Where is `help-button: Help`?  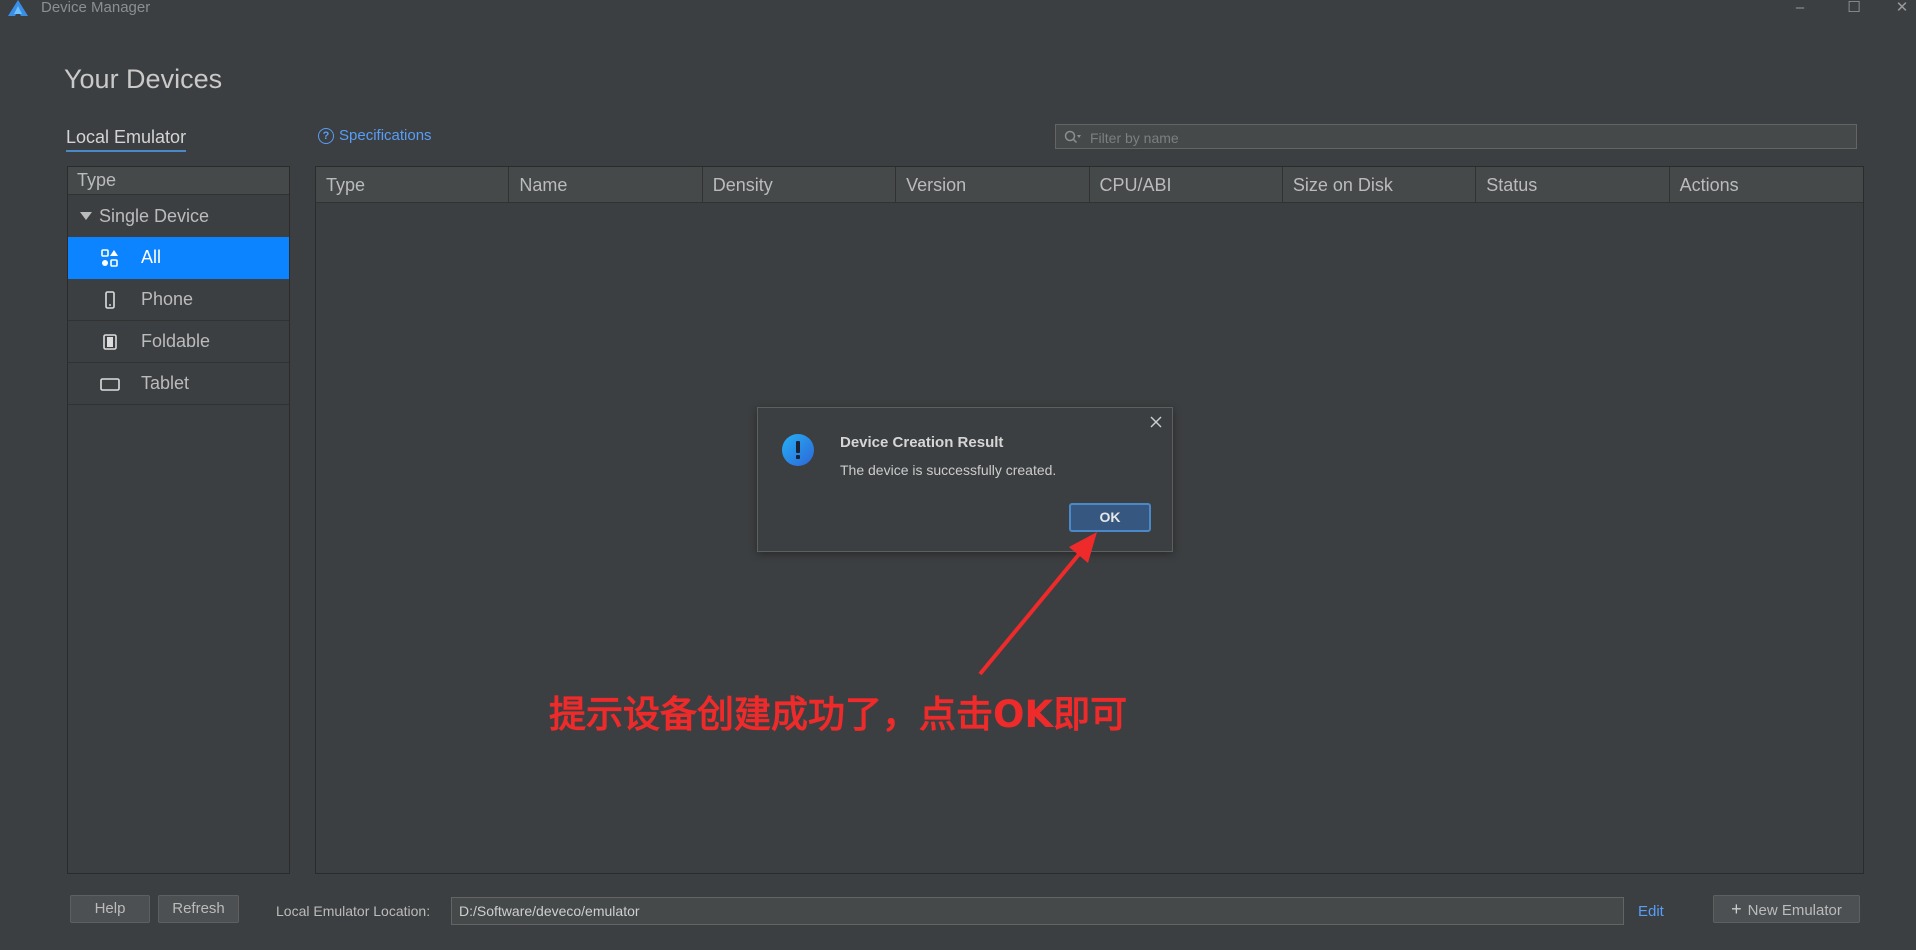
help-button: Help is located at coordinates (110, 909).